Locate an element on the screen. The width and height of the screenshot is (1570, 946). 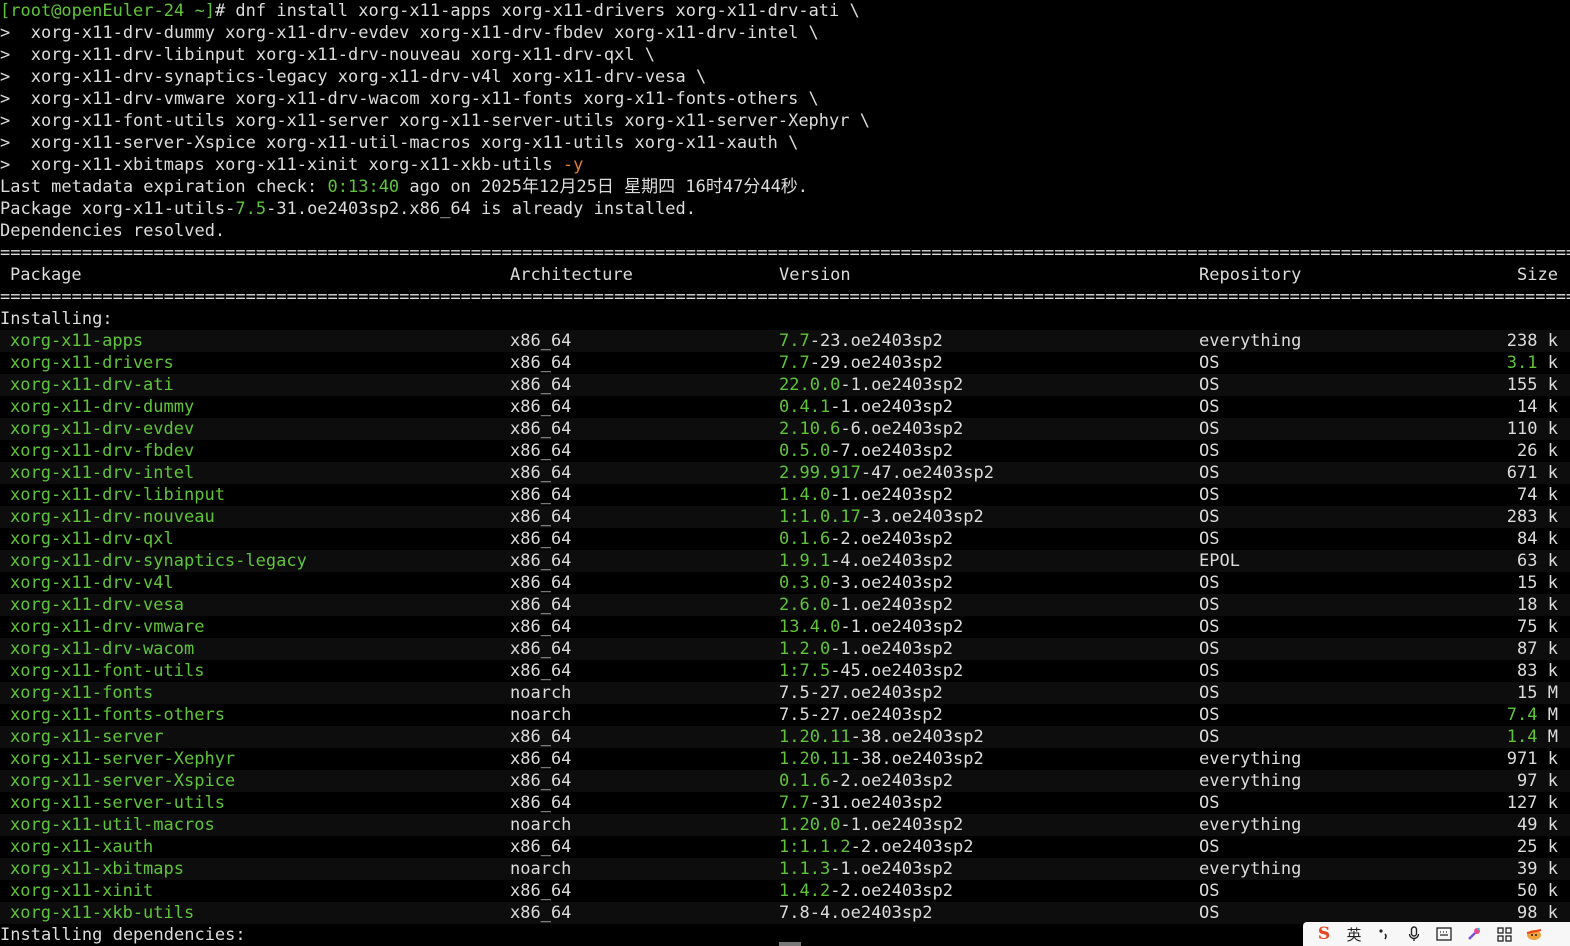
version-highlight: 1:1.0.17 is located at coordinates (820, 517).